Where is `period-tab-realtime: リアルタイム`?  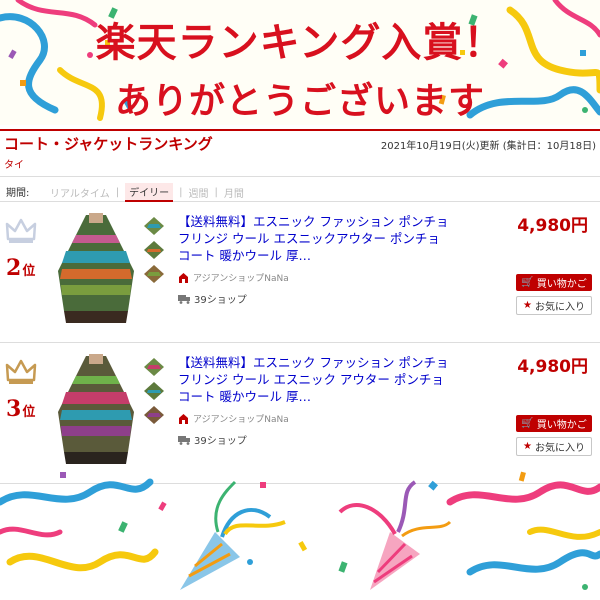
period-tab-realtime: リアルタイム is located at coordinates (80, 192).